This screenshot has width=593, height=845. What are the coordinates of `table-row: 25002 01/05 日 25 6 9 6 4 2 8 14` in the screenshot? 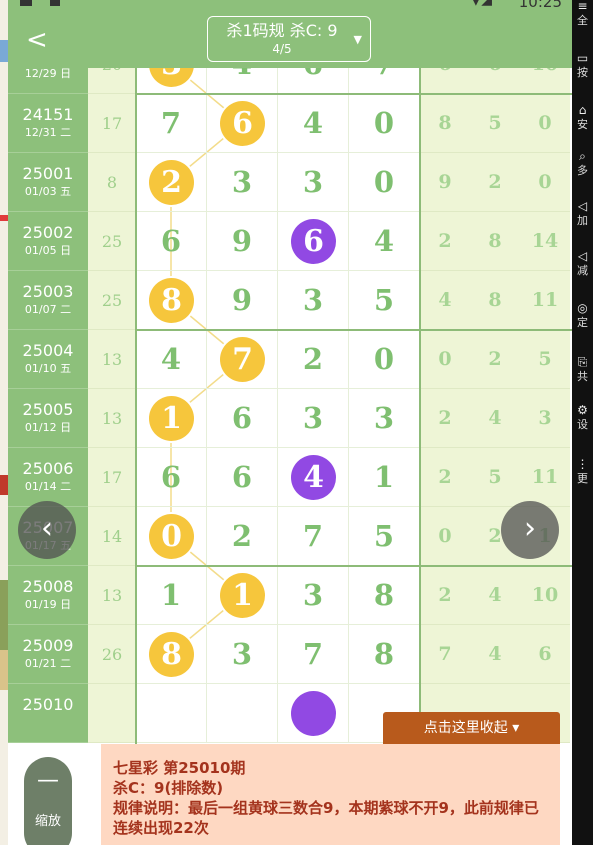 It's located at (290, 241).